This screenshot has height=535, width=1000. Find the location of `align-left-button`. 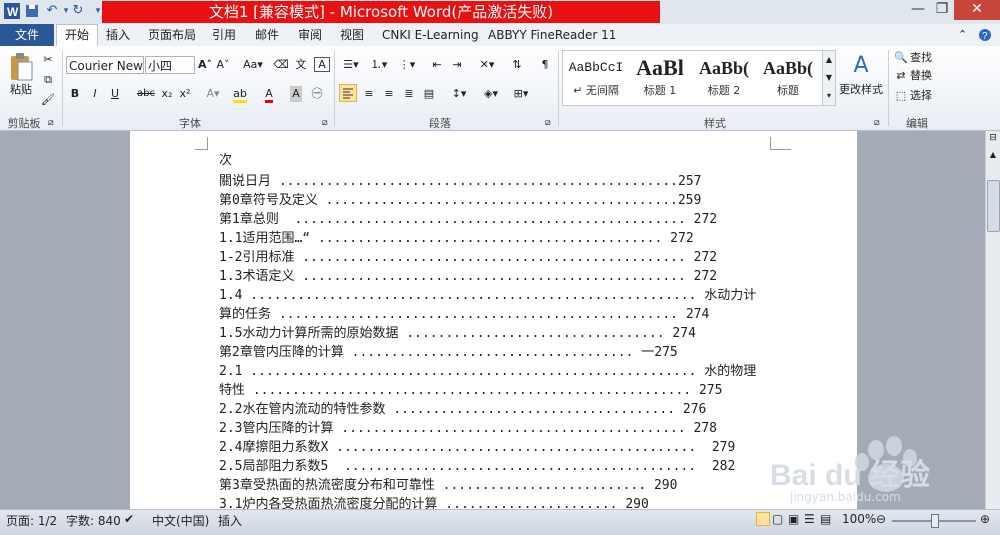

align-left-button is located at coordinates (348, 93).